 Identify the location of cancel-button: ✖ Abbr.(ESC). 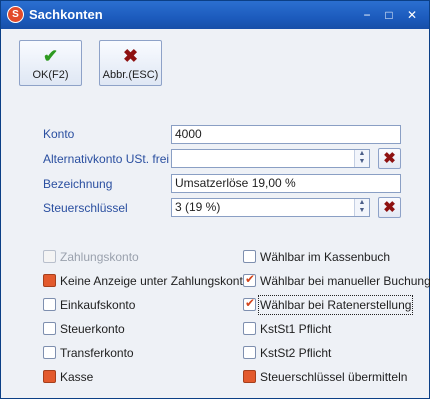
(130, 63).